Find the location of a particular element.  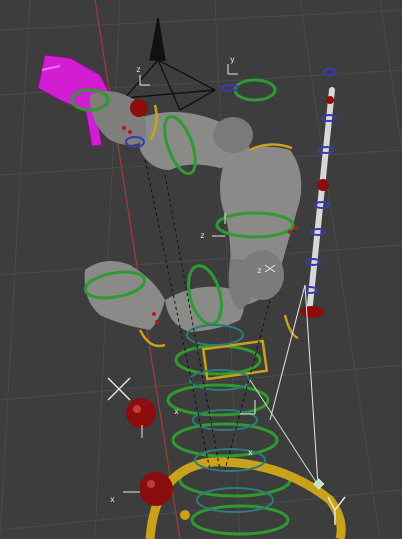

camera-frustum-icon is located at coordinates (170, 64).